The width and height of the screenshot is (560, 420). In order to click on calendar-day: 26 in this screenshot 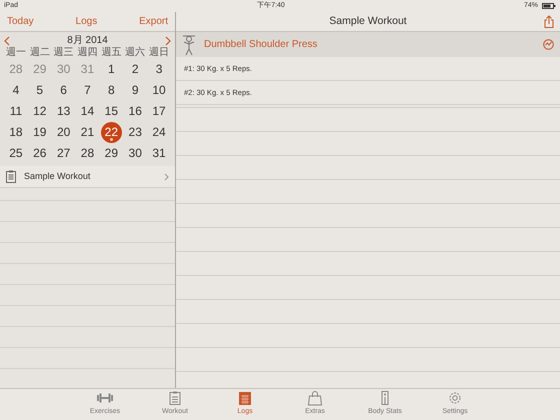, I will do `click(40, 153)`.